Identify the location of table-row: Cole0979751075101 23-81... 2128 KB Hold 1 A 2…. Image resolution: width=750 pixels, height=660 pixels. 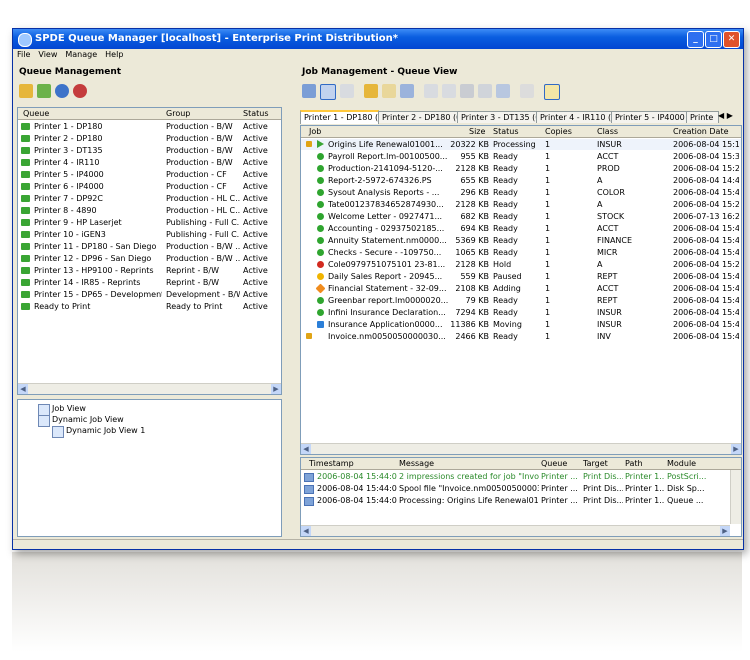
(521, 264).